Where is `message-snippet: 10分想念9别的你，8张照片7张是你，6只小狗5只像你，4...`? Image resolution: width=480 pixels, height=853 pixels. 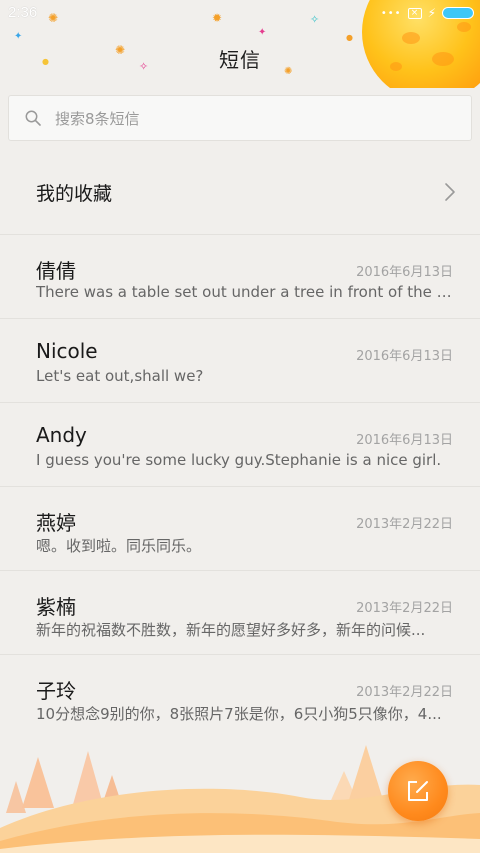
message-snippet: 10分想念9别的你，8张照片7张是你，6只小狗5只像你，4... is located at coordinates (239, 714).